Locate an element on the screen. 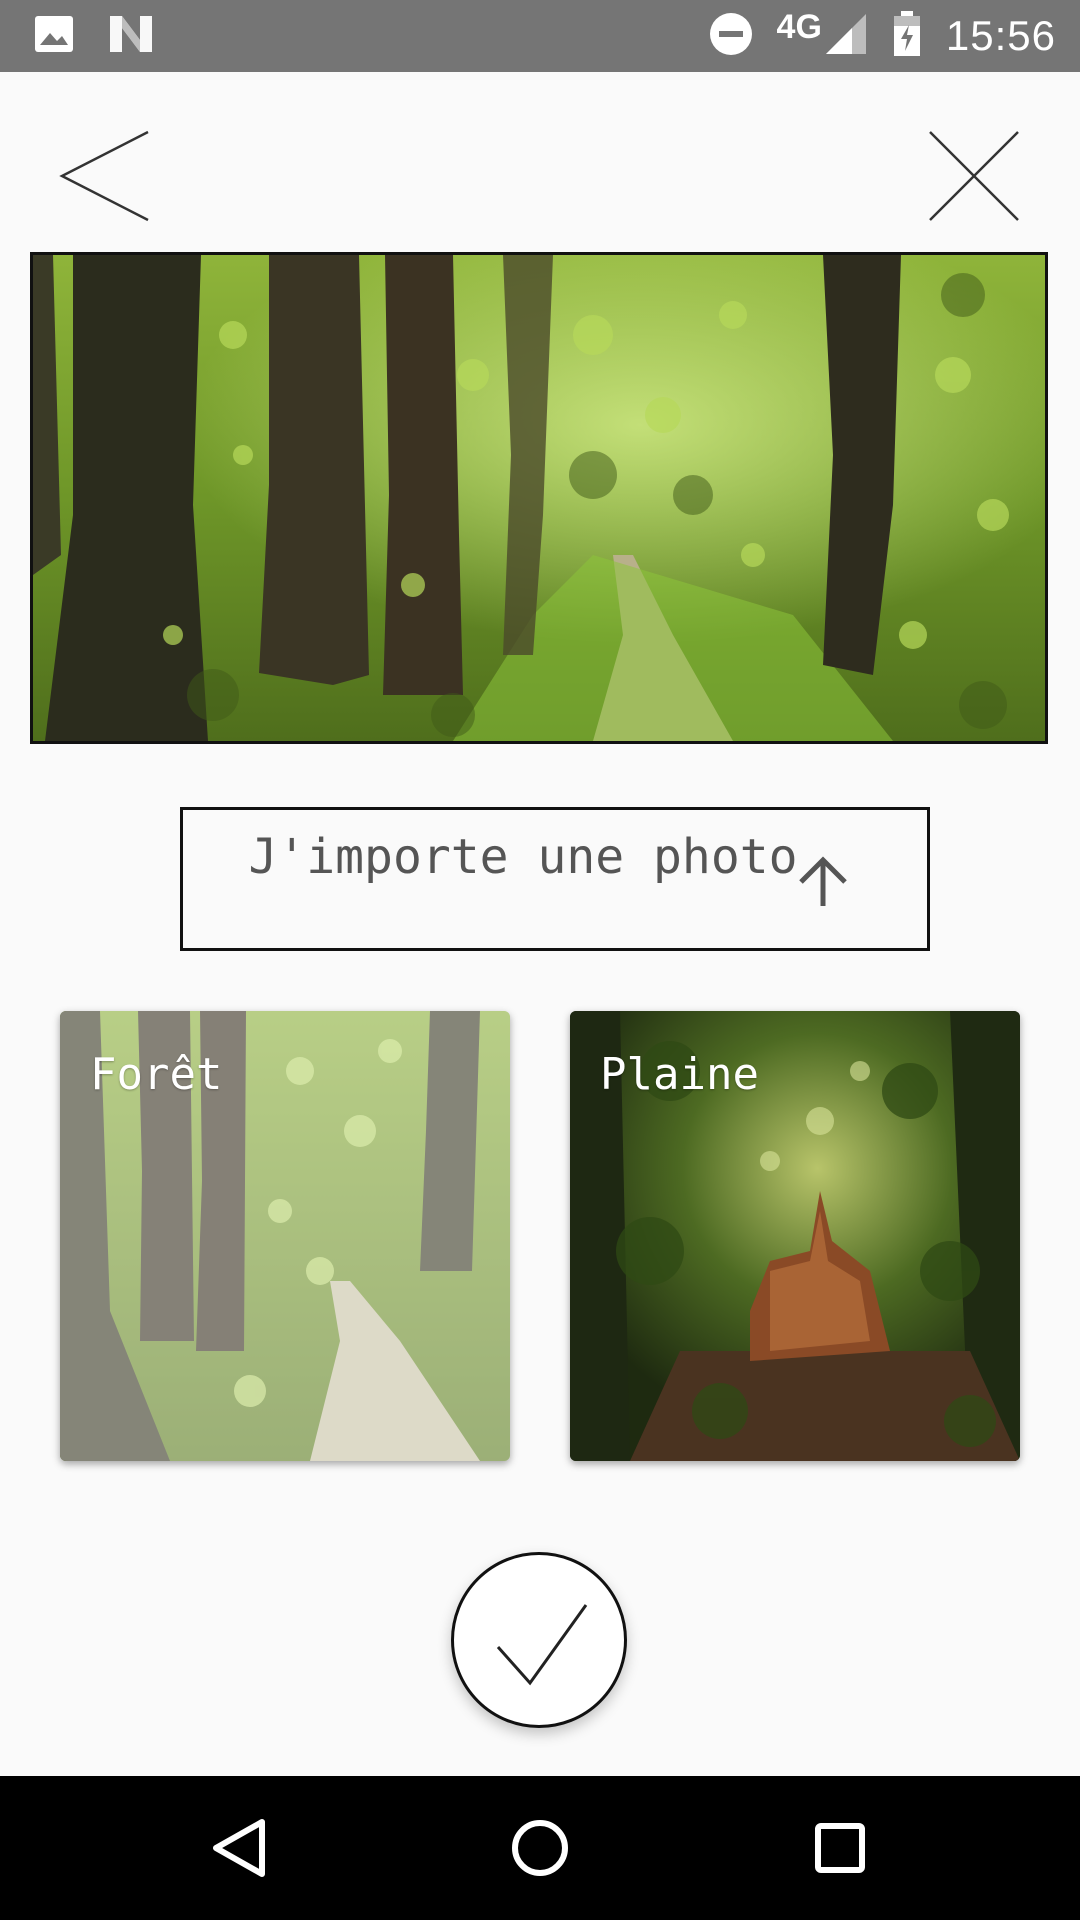 This screenshot has height=1920, width=1080. close-icon is located at coordinates (974, 176).